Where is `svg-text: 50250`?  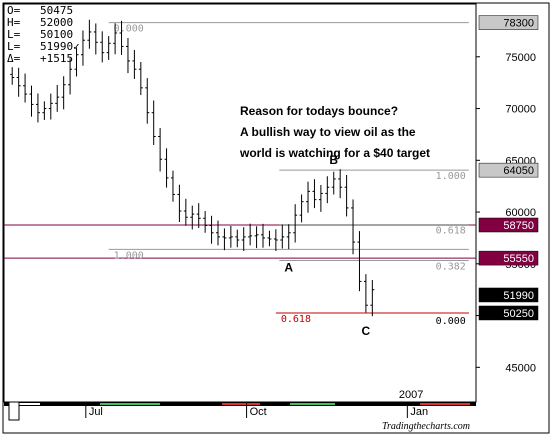
svg-text: 50250 is located at coordinates (518, 314).